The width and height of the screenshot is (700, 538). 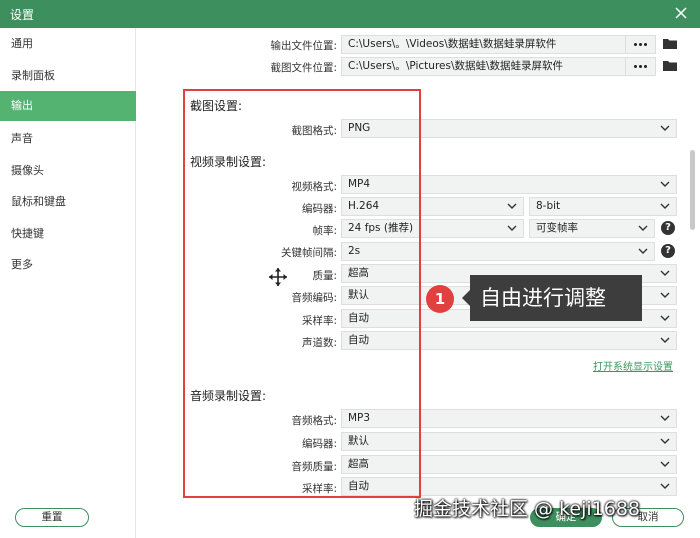 I want to click on framerate-mode-select: 可变帧率, so click(x=592, y=228).